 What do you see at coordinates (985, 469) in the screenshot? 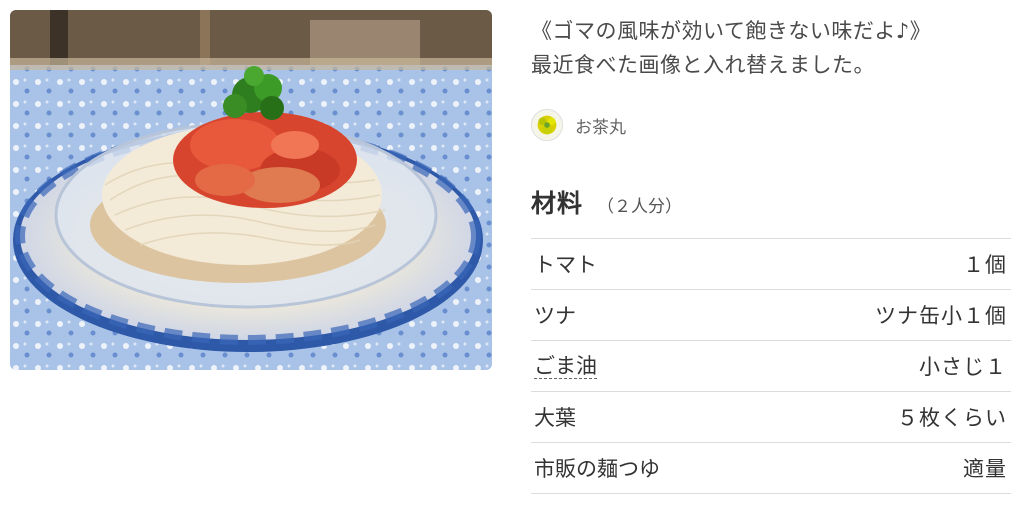
I see `ingredient-amount: 適量` at bounding box center [985, 469].